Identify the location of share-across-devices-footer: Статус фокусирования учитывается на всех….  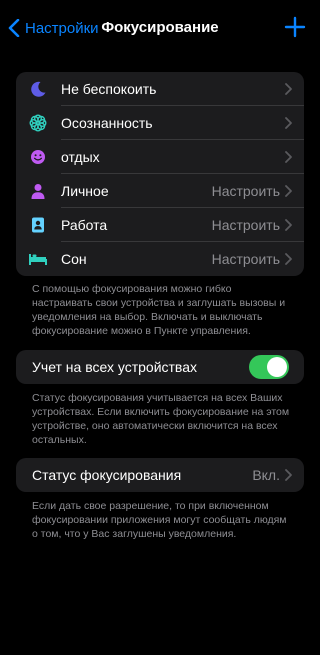
(161, 419).